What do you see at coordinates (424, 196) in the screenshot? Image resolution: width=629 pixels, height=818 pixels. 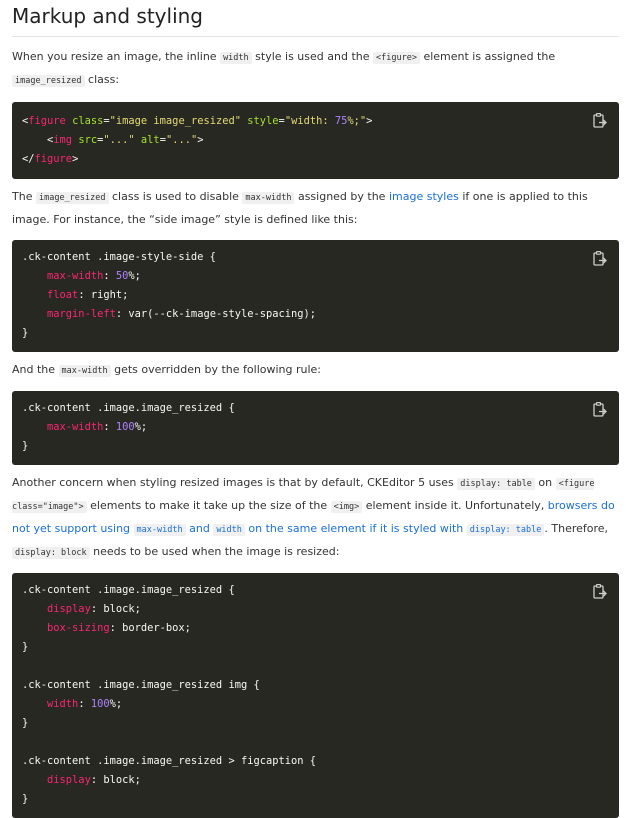 I see `link-image-styles: image styles` at bounding box center [424, 196].